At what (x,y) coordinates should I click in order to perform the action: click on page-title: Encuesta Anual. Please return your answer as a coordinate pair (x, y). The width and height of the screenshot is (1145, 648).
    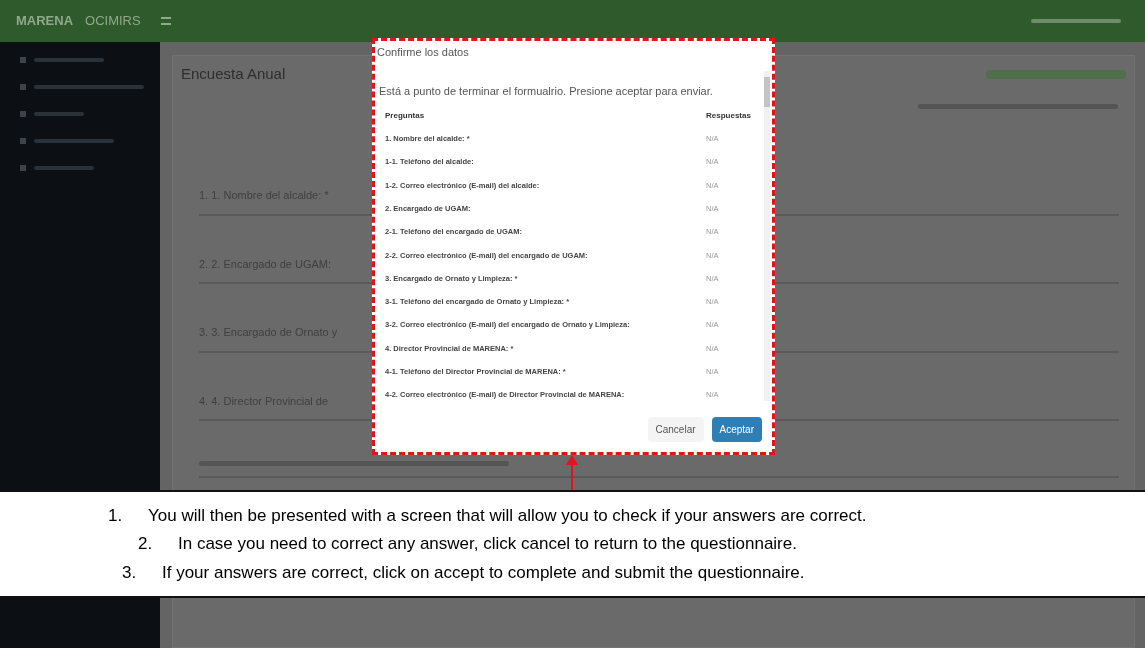
    Looking at the image, I should click on (233, 73).